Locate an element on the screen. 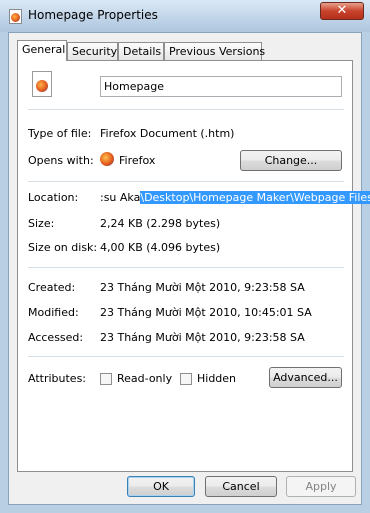 This screenshot has height=513, width=370. tab-security: Security is located at coordinates (92, 51).